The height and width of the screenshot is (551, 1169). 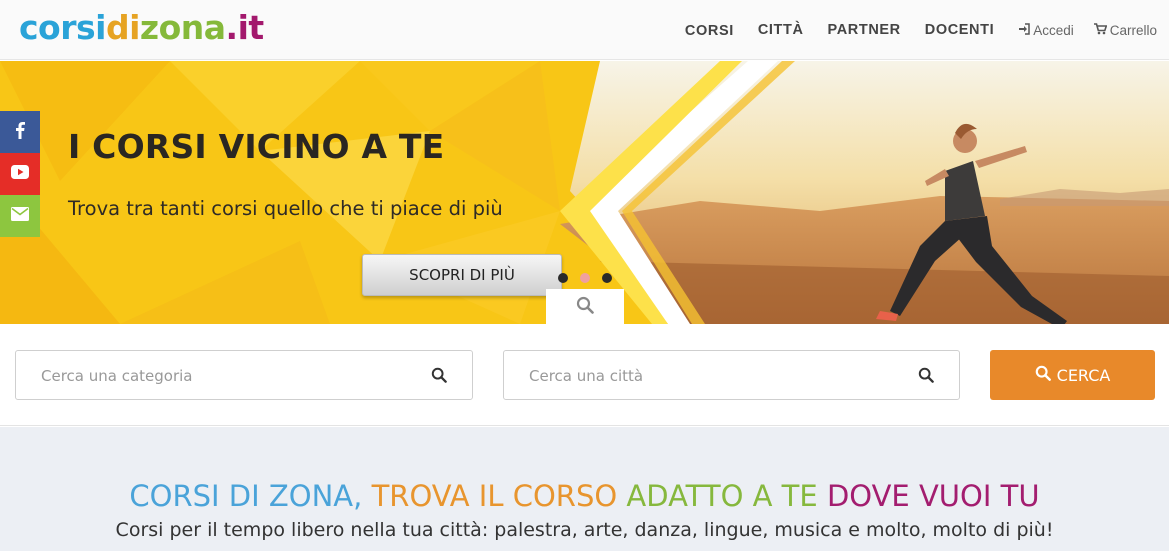 What do you see at coordinates (462, 275) in the screenshot?
I see `scopri-button: SCOPRI DI PIÙ` at bounding box center [462, 275].